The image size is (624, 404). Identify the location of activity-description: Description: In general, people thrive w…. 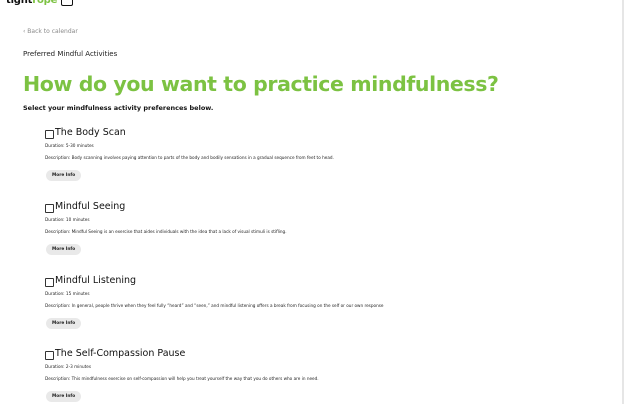
(214, 305).